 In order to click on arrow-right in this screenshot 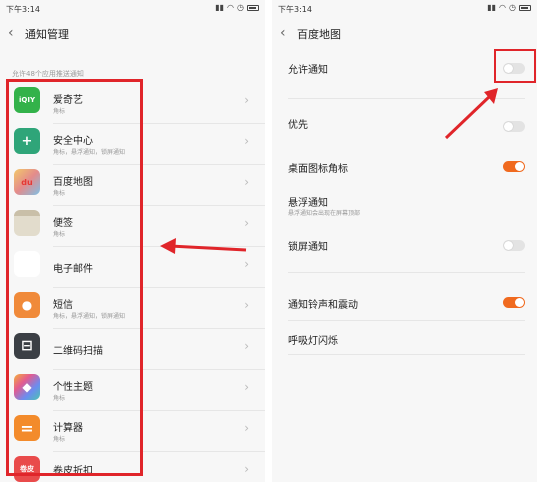, I will do `click(471, 114)`.